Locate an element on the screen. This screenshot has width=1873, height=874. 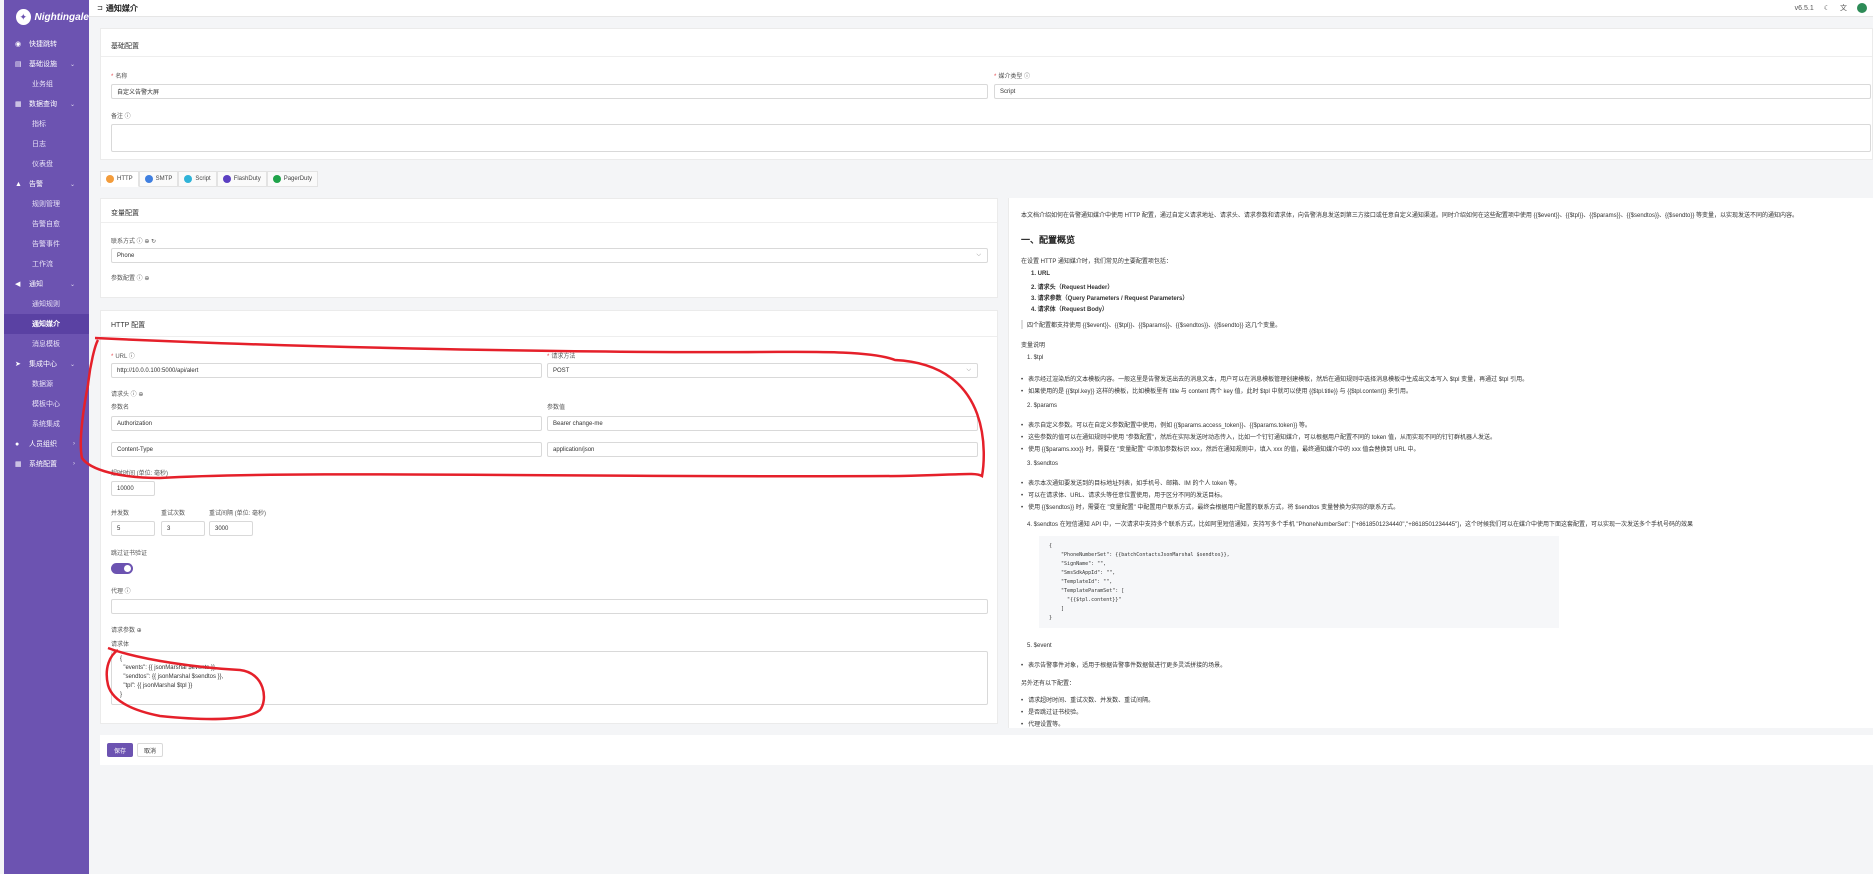
sidebar-item: 业务组 is located at coordinates (46, 84).